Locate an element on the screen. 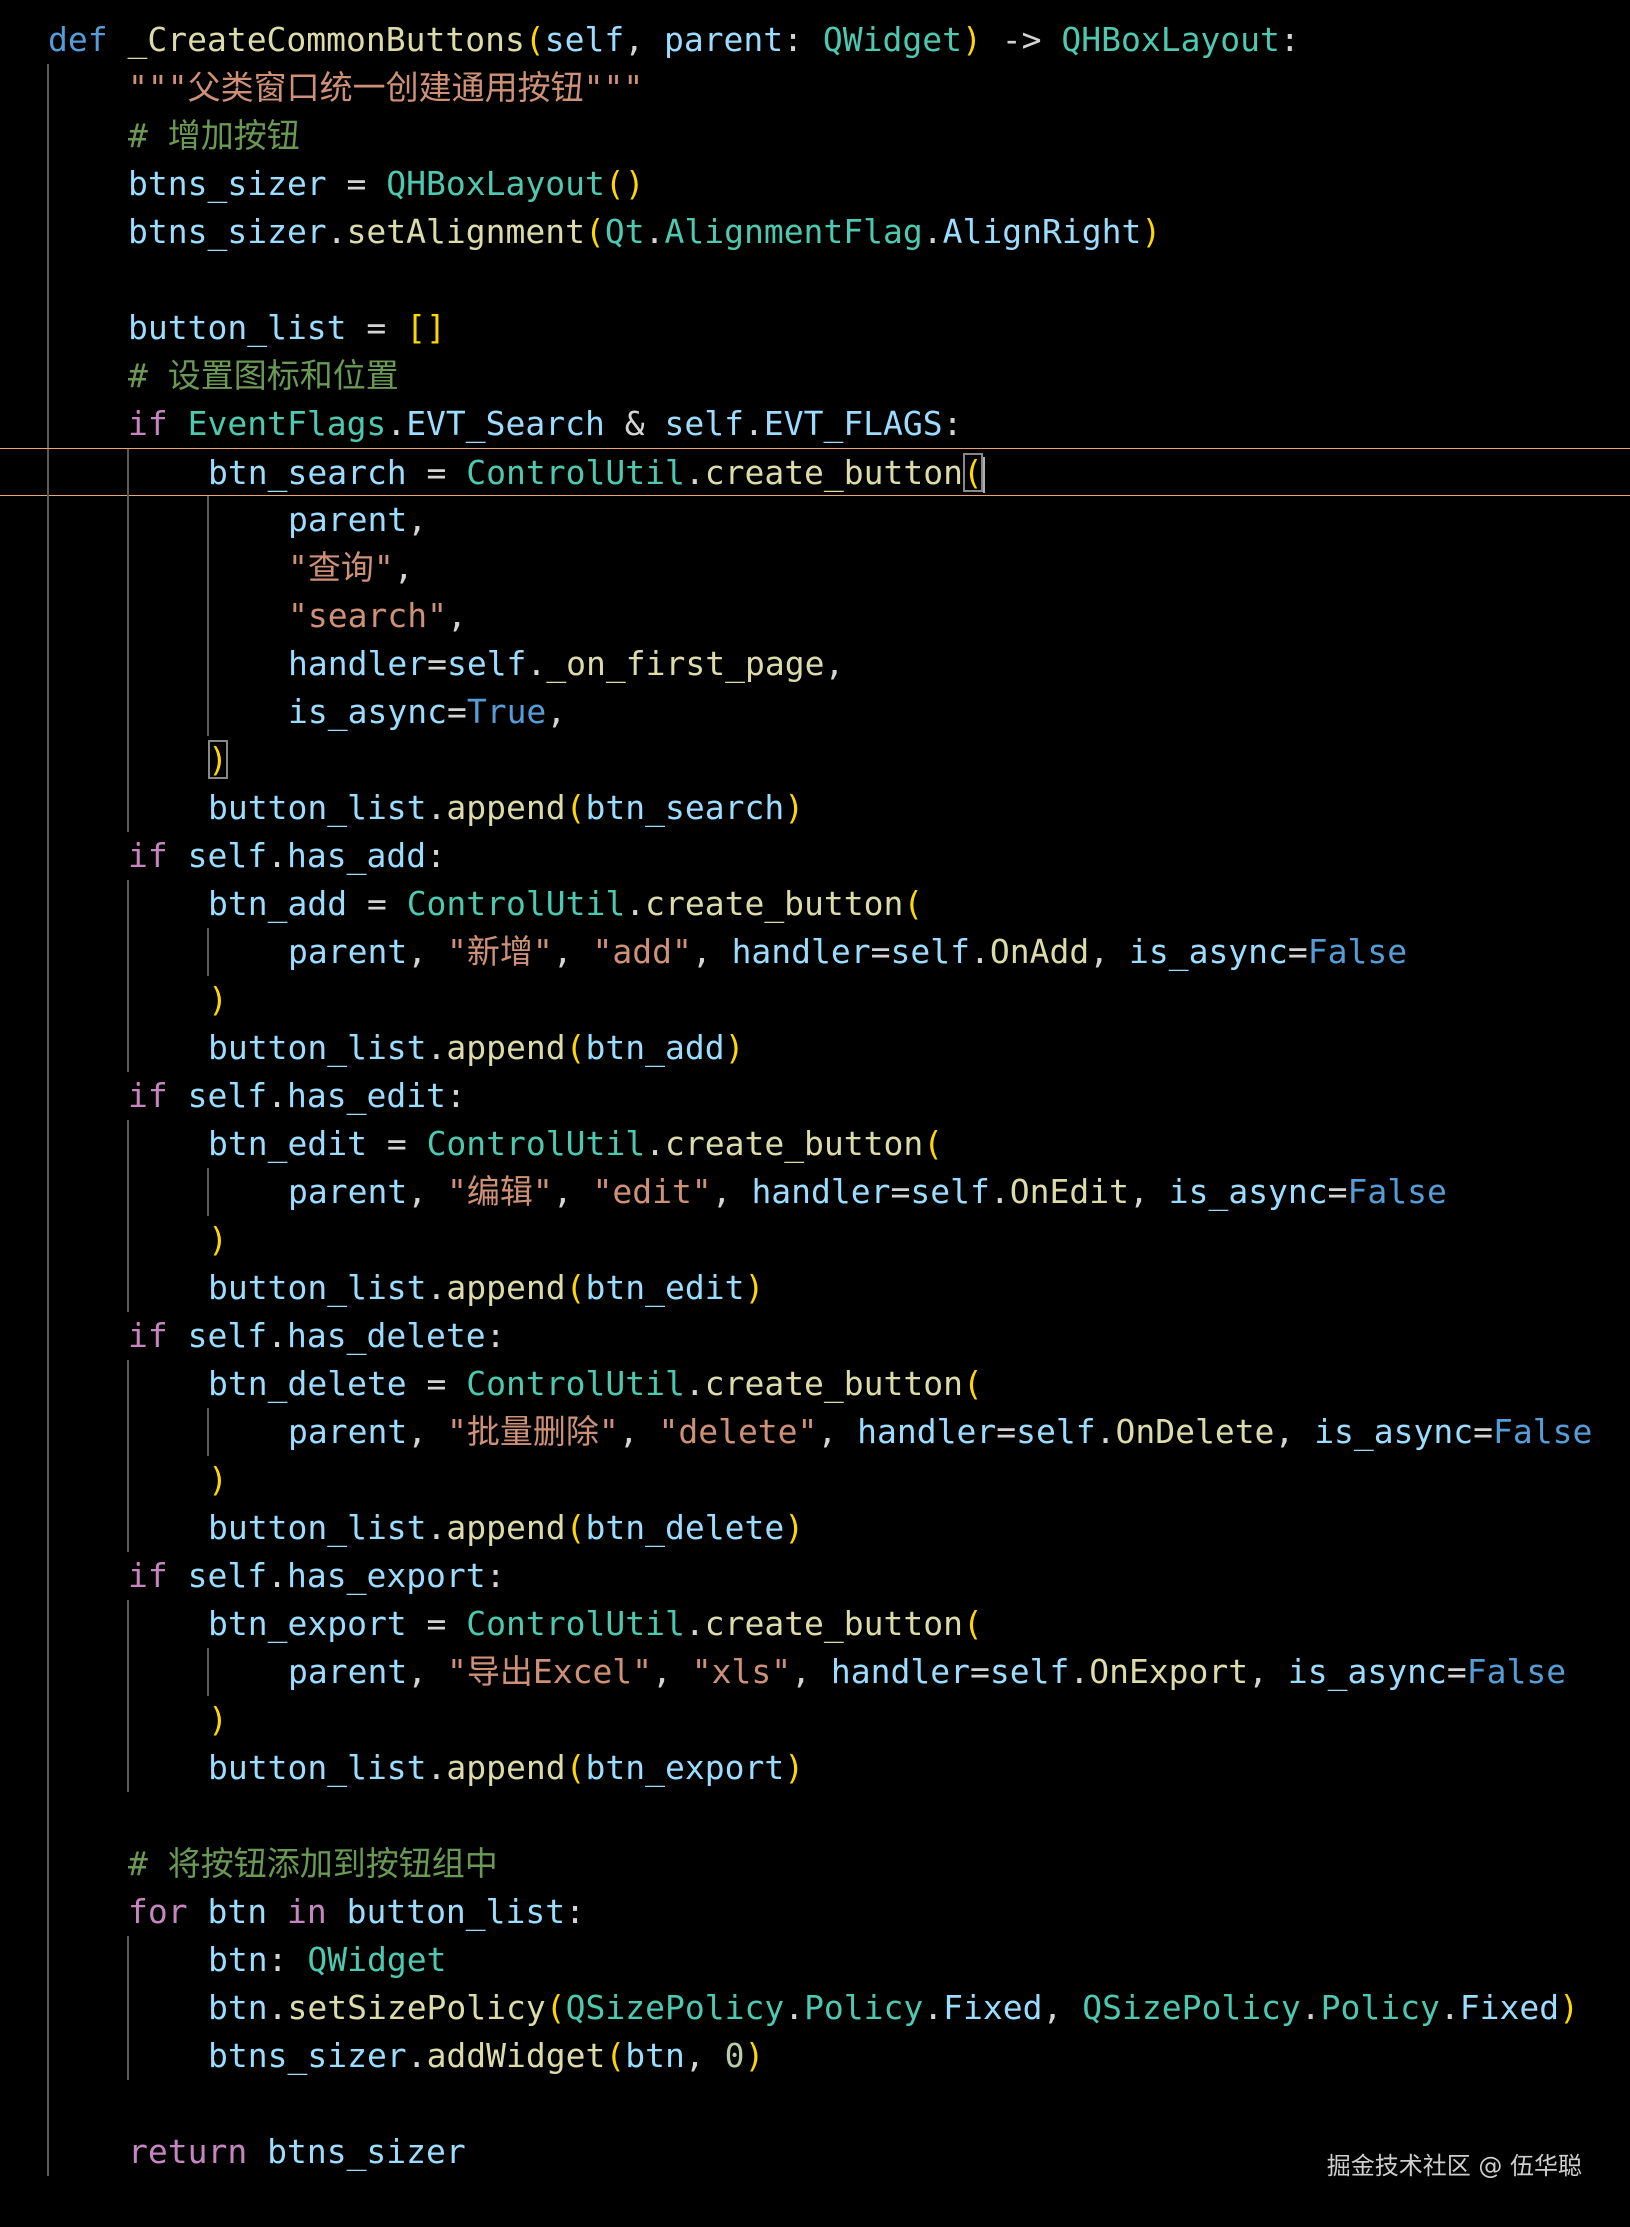  code-text: """父类窗口统一创建通用按钮""" is located at coordinates (385, 88).